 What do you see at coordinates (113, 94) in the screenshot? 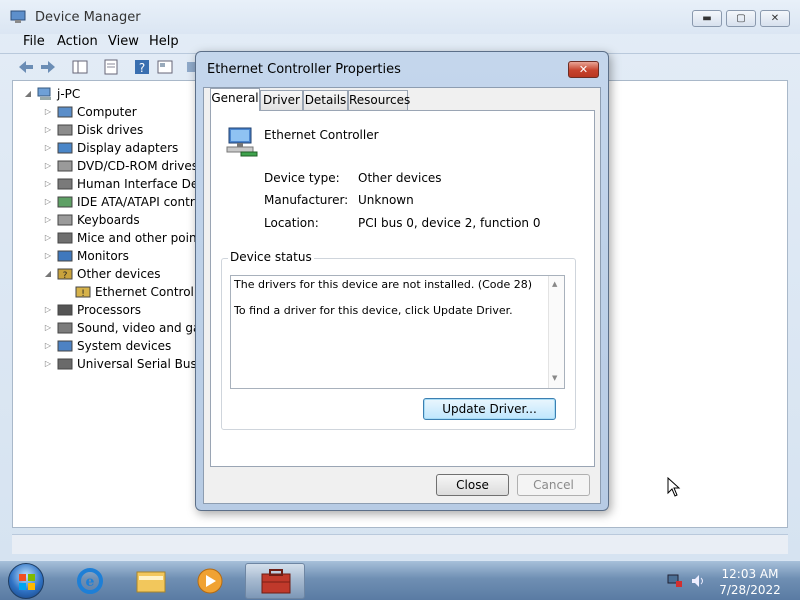
I see `tree-root: ◢ j-PC` at bounding box center [113, 94].